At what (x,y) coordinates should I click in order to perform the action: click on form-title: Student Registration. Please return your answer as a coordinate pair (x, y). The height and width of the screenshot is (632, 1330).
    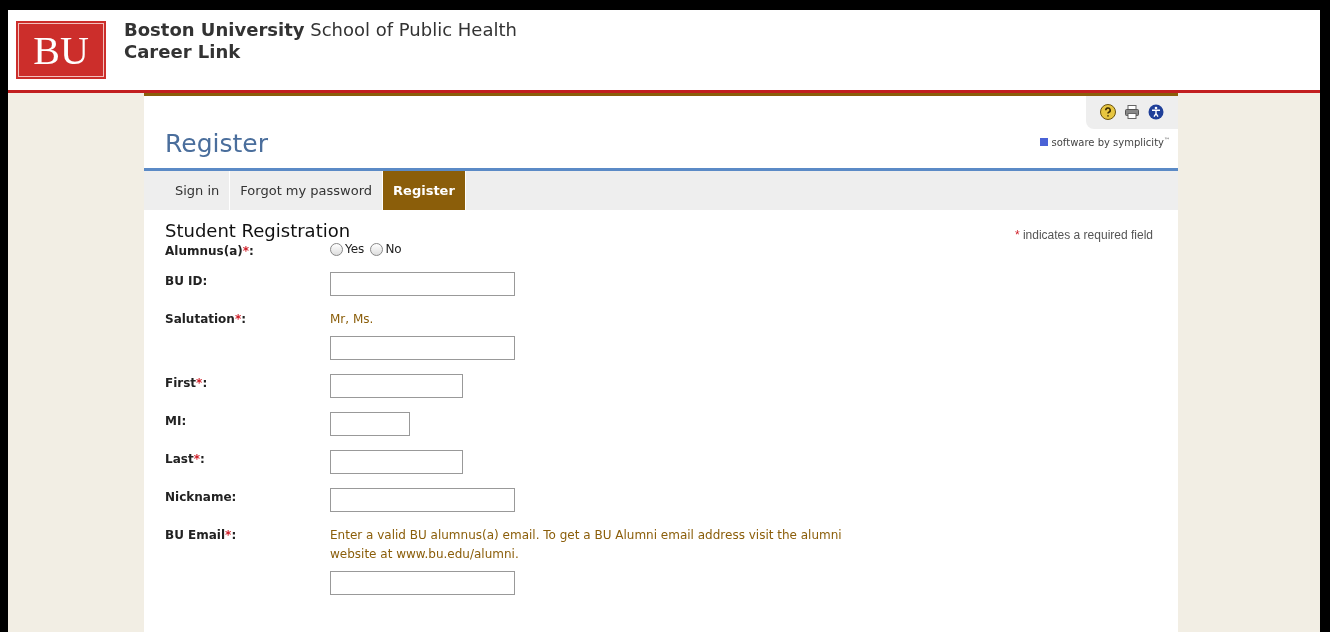
    Looking at the image, I should click on (258, 231).